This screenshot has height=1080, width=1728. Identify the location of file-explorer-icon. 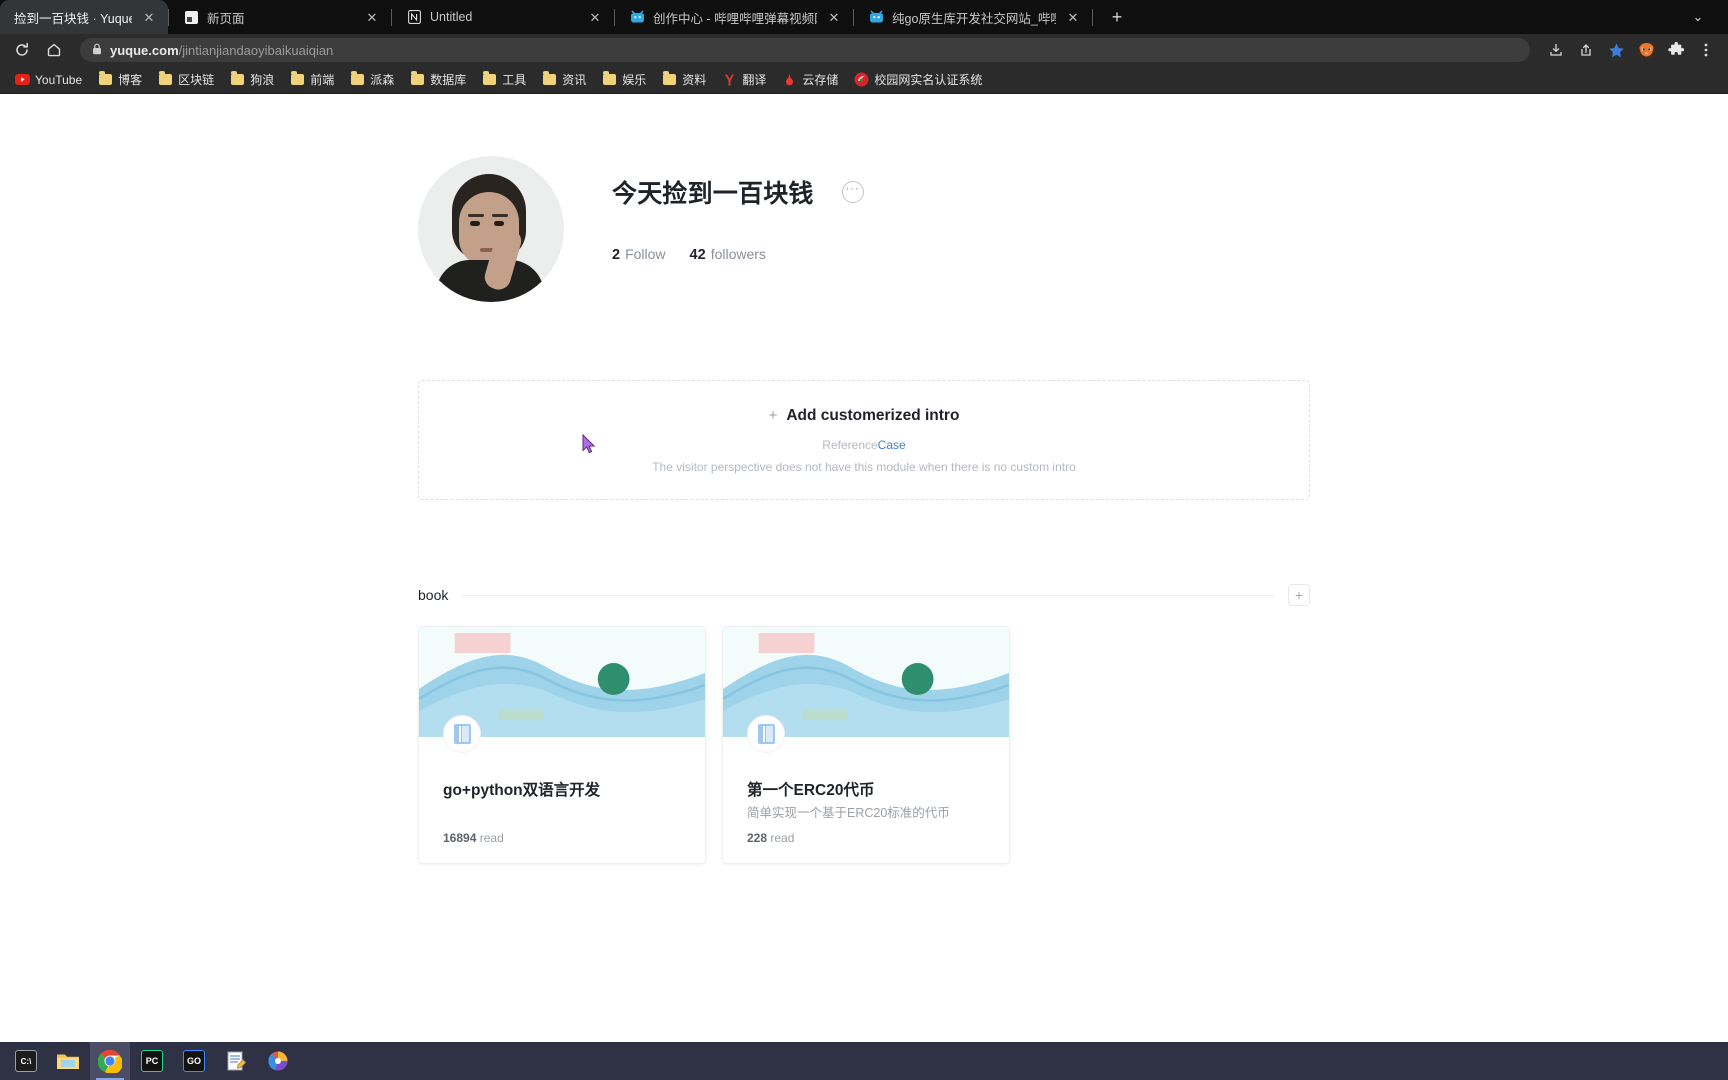
(68, 1061).